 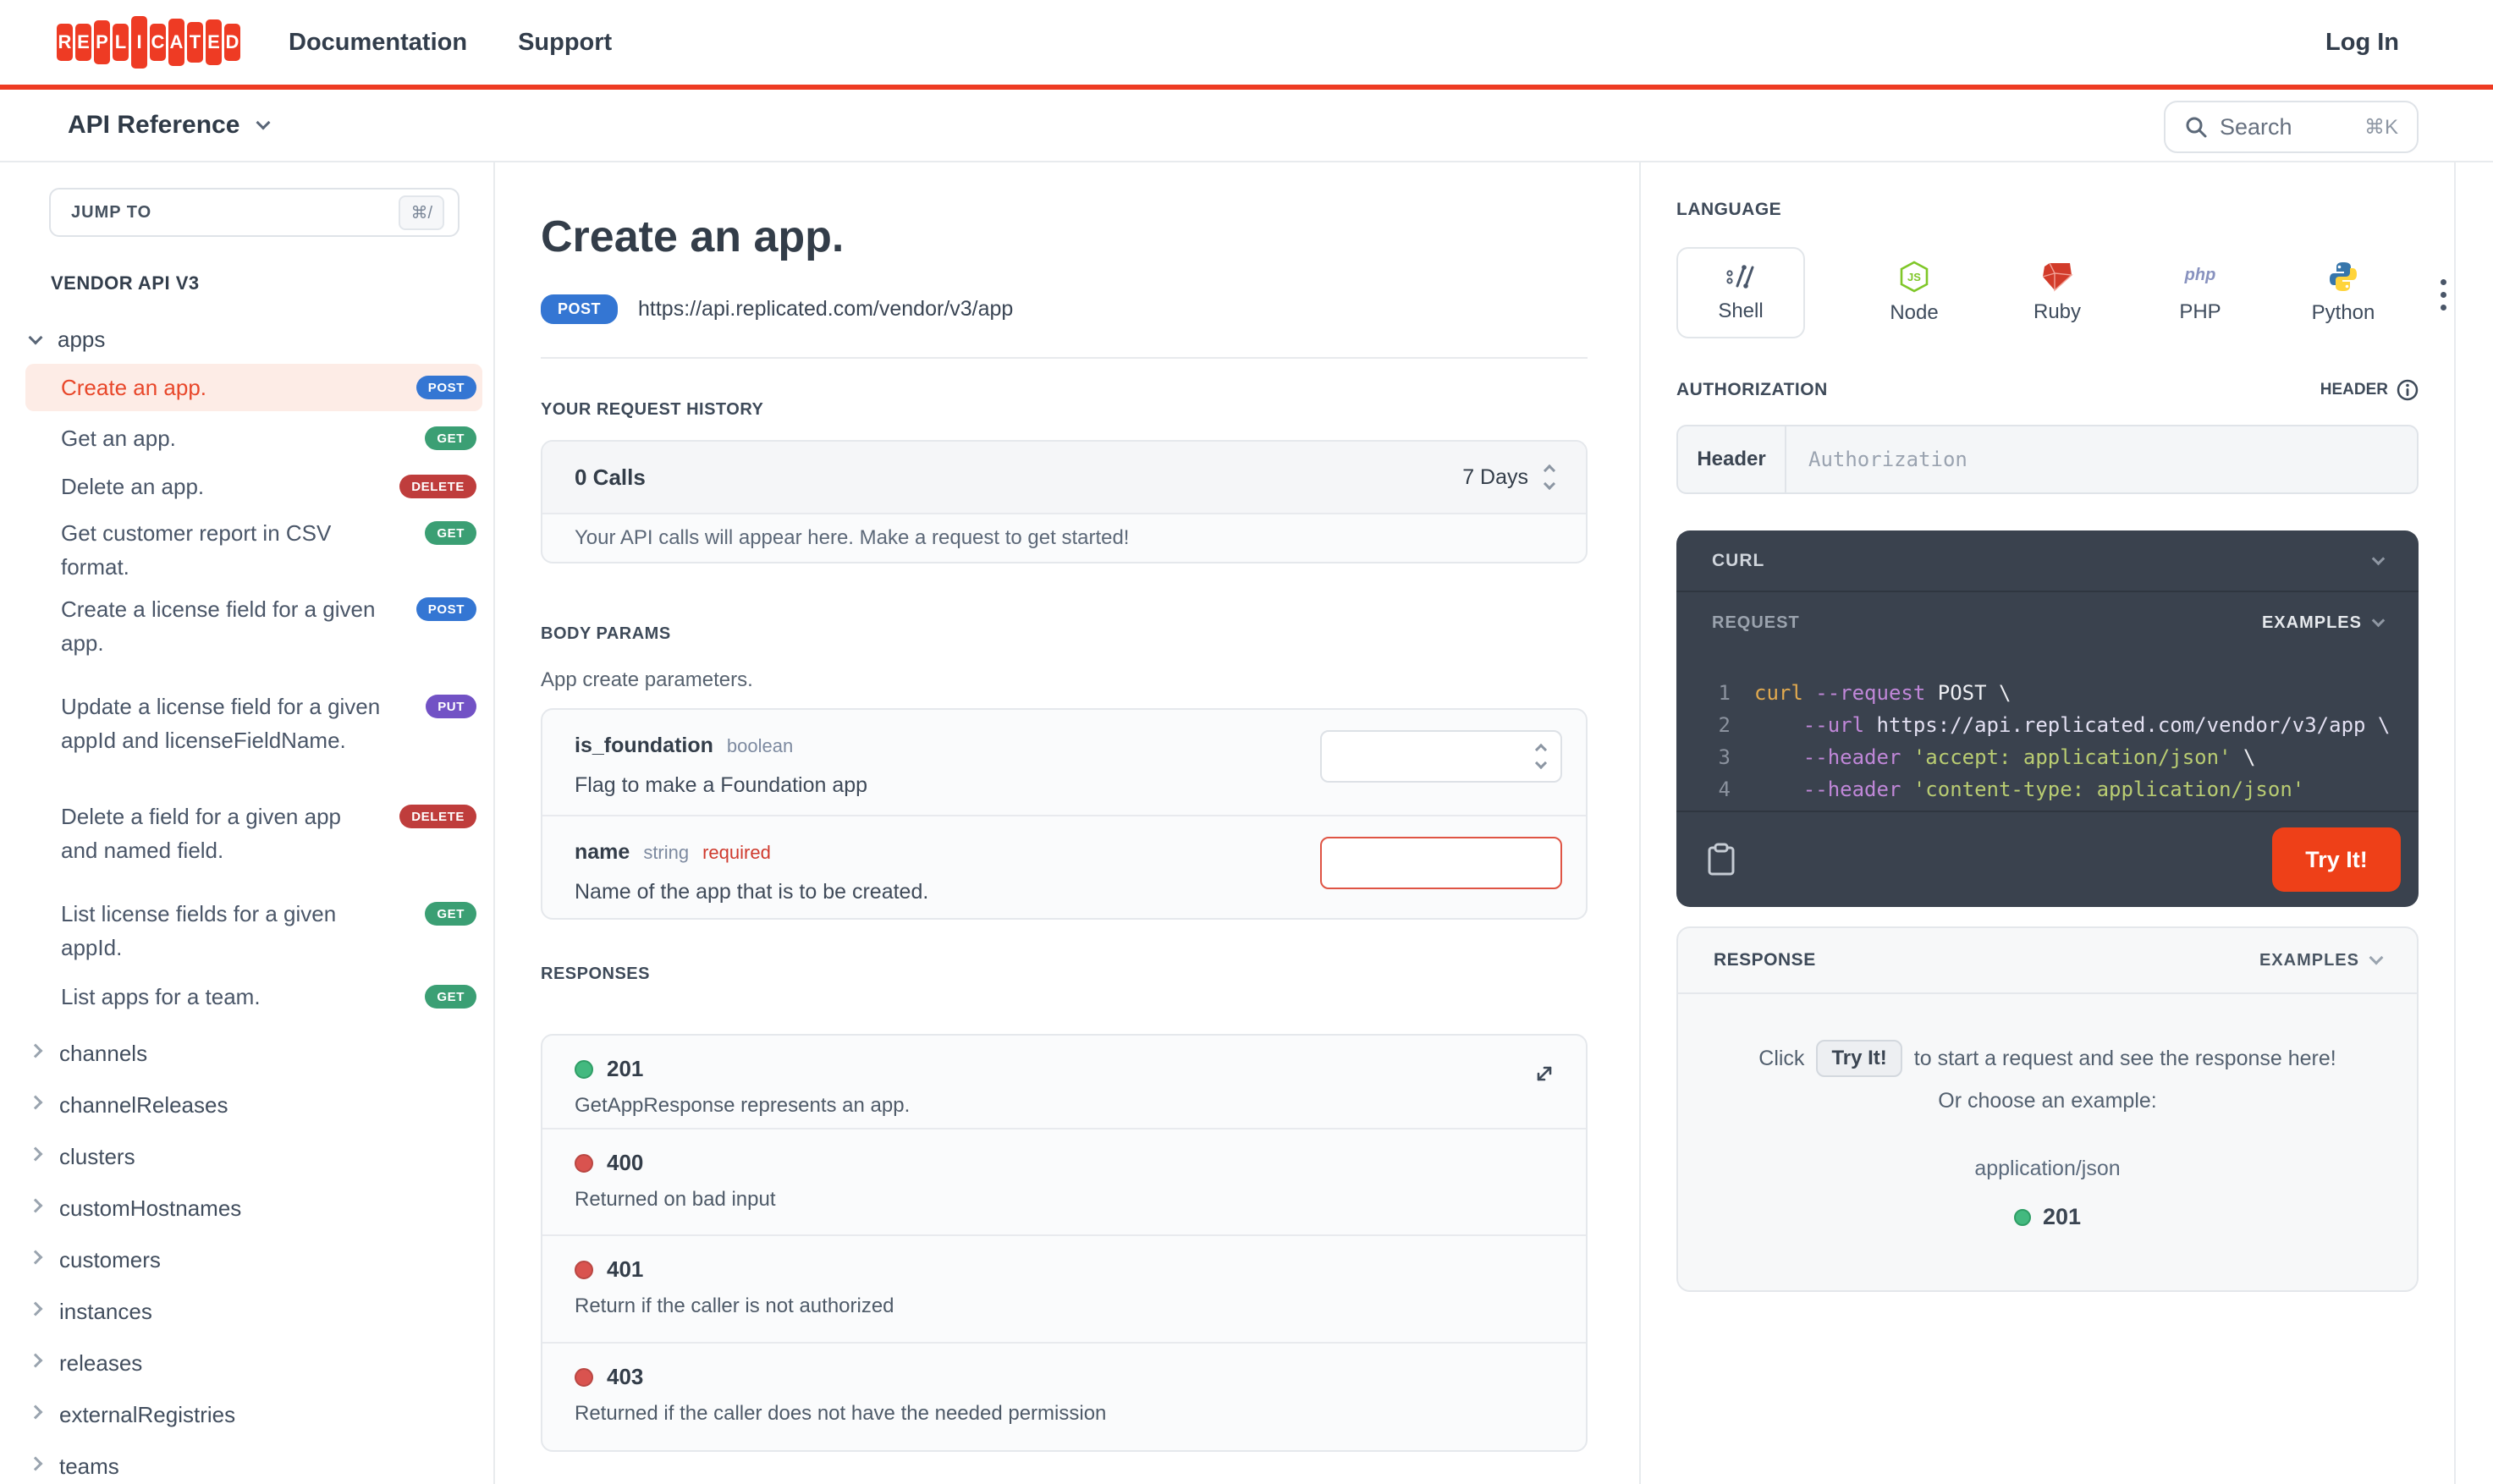 I want to click on line-number: 4, so click(x=1724, y=789).